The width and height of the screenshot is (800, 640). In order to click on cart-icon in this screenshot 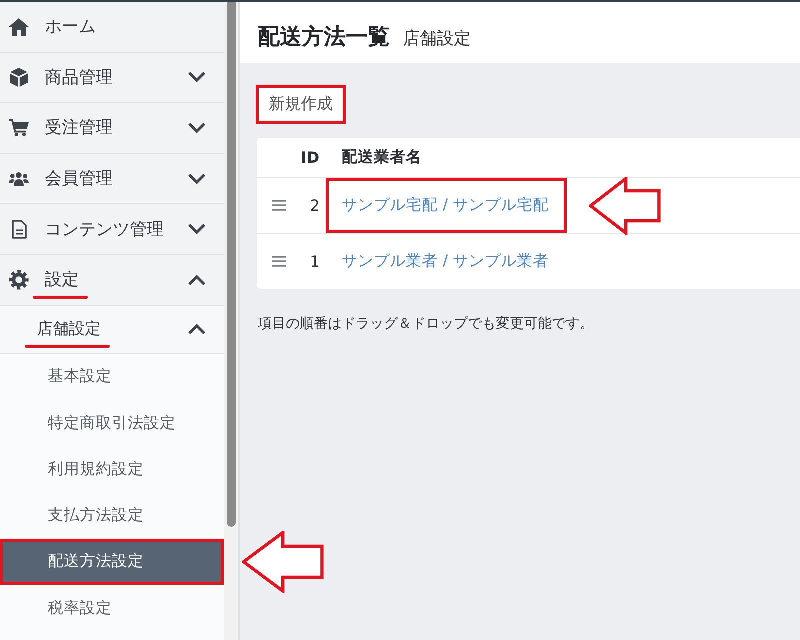, I will do `click(19, 128)`.